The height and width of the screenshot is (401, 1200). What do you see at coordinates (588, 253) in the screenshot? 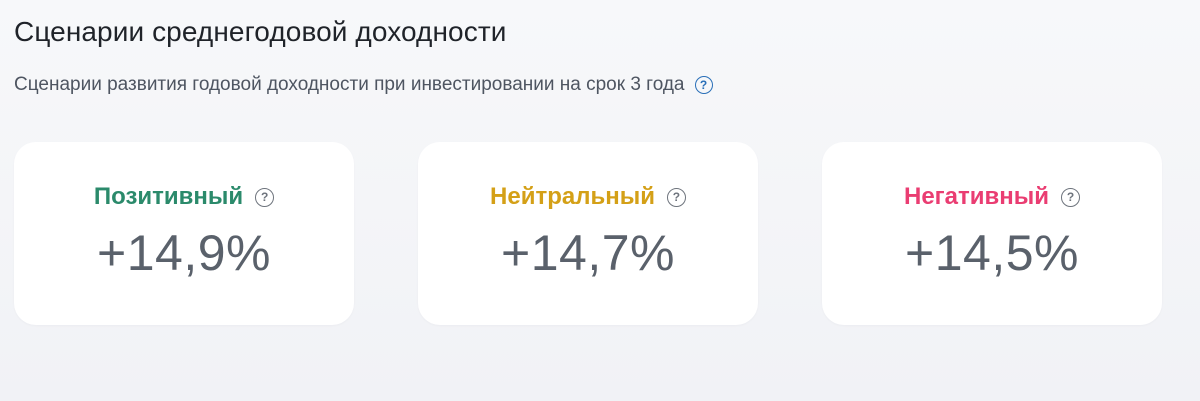
I see `scenario-value: +14,7%` at bounding box center [588, 253].